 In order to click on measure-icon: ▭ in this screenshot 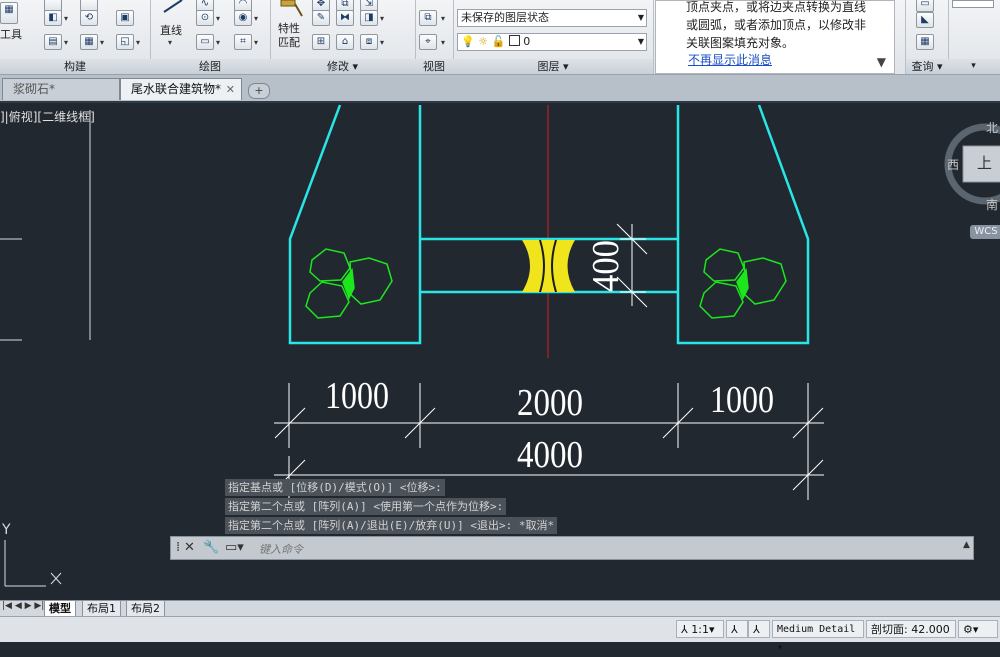, I will do `click(925, 6)`.